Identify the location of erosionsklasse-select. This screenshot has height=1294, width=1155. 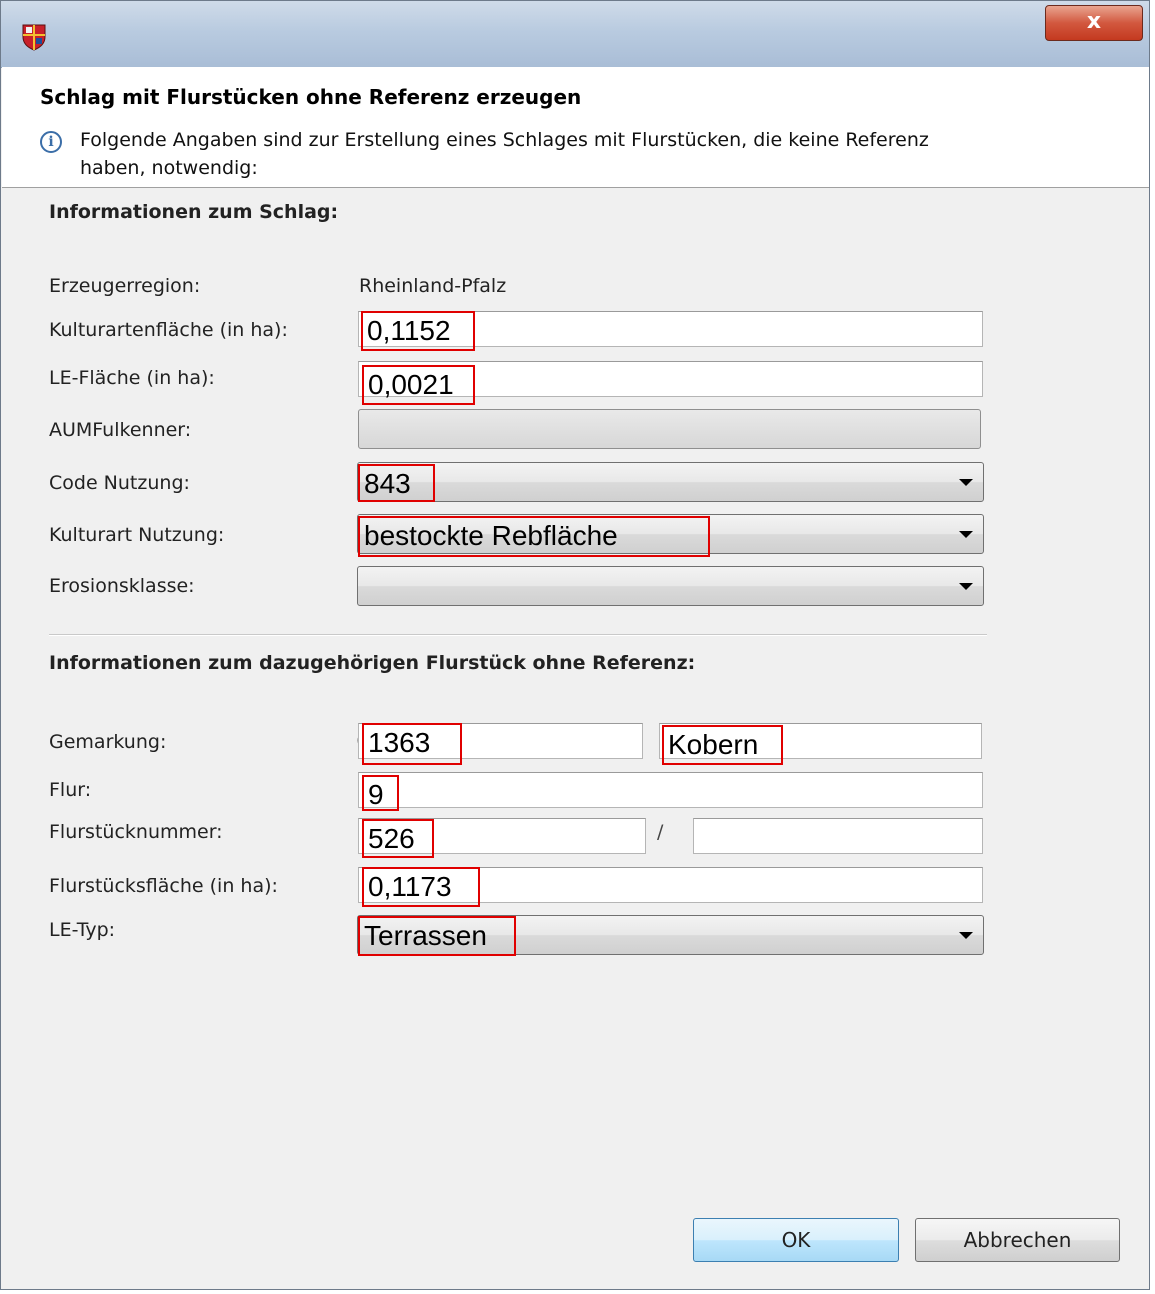
(670, 586).